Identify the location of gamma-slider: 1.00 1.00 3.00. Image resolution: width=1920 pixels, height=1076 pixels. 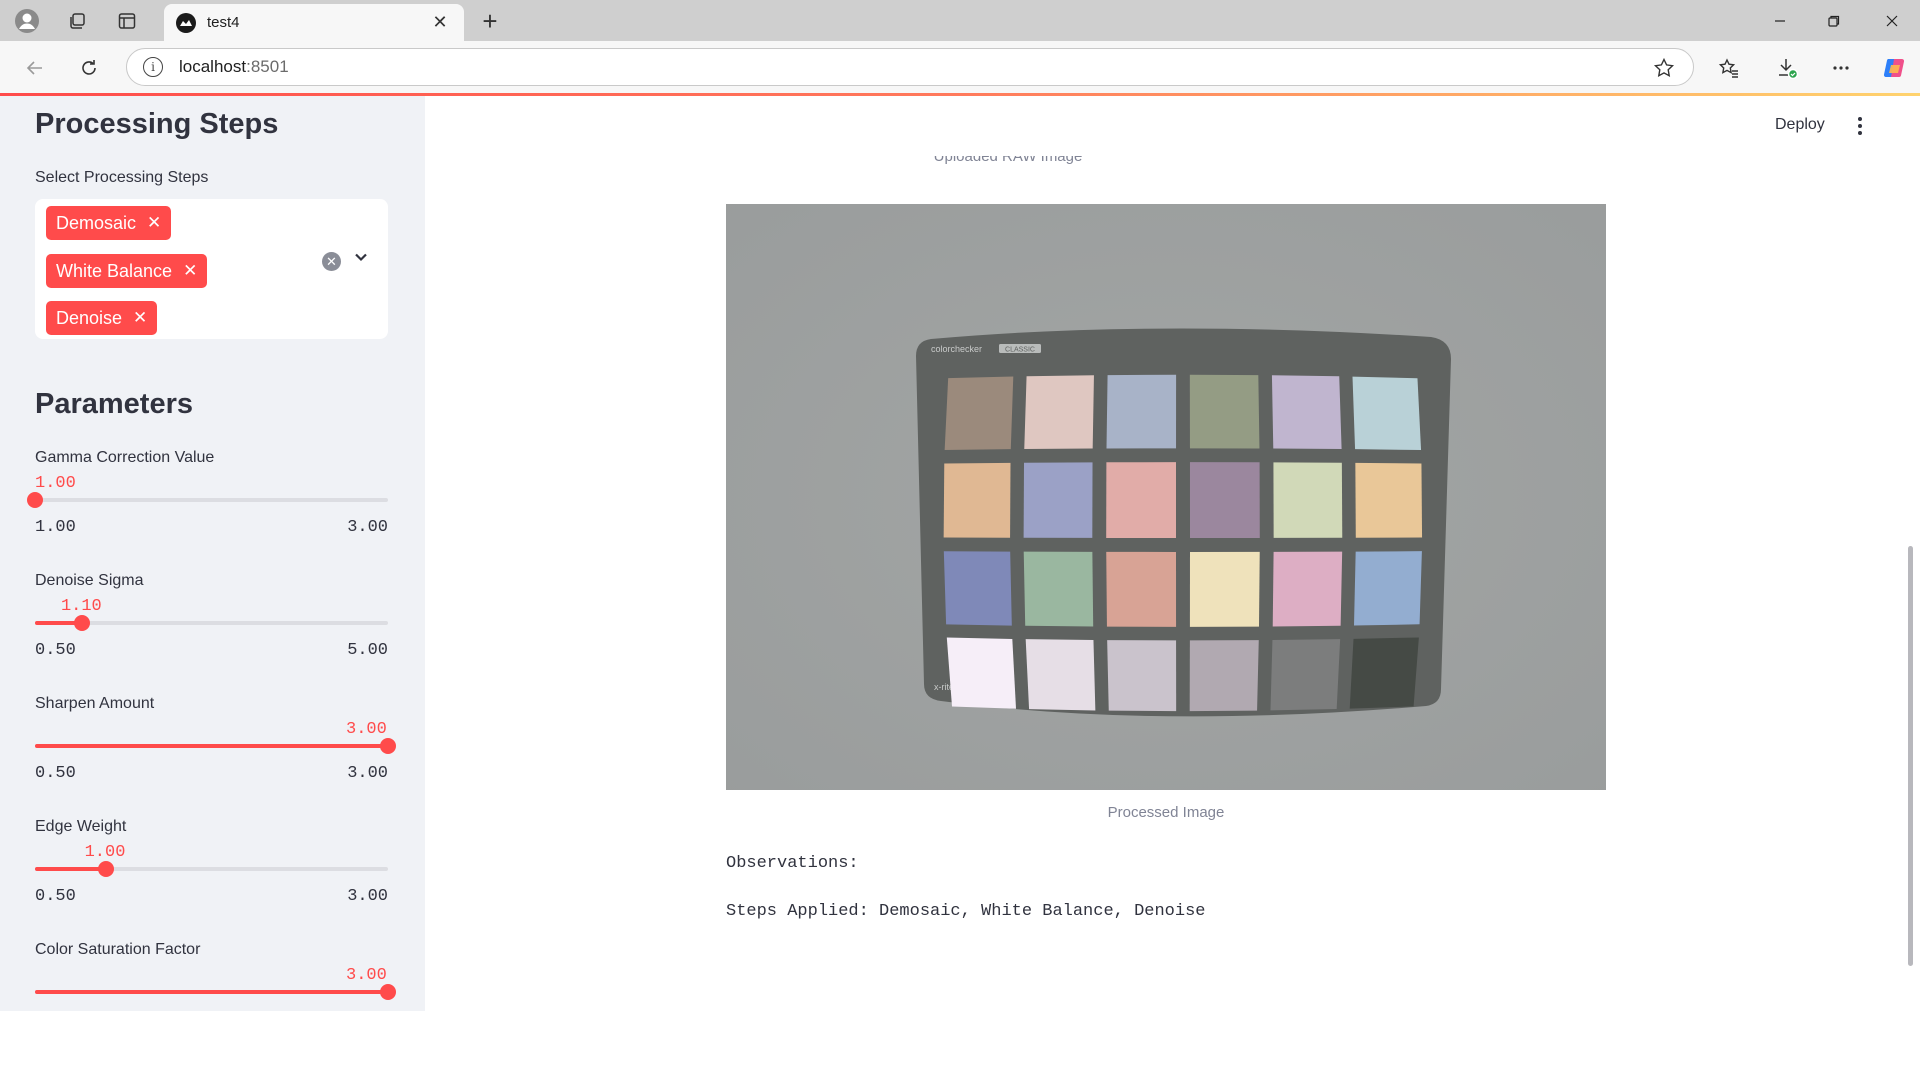
(207, 529).